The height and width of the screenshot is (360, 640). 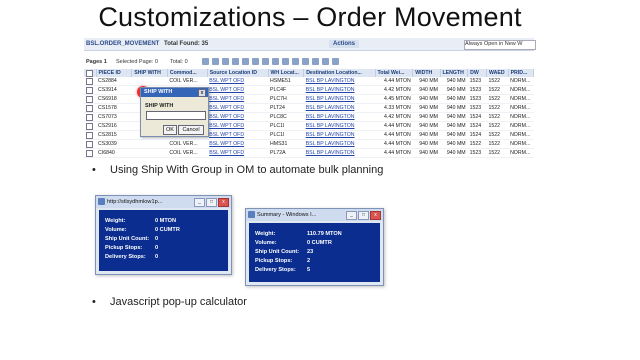 What do you see at coordinates (191, 130) in the screenshot?
I see `cancel-button: Cancel` at bounding box center [191, 130].